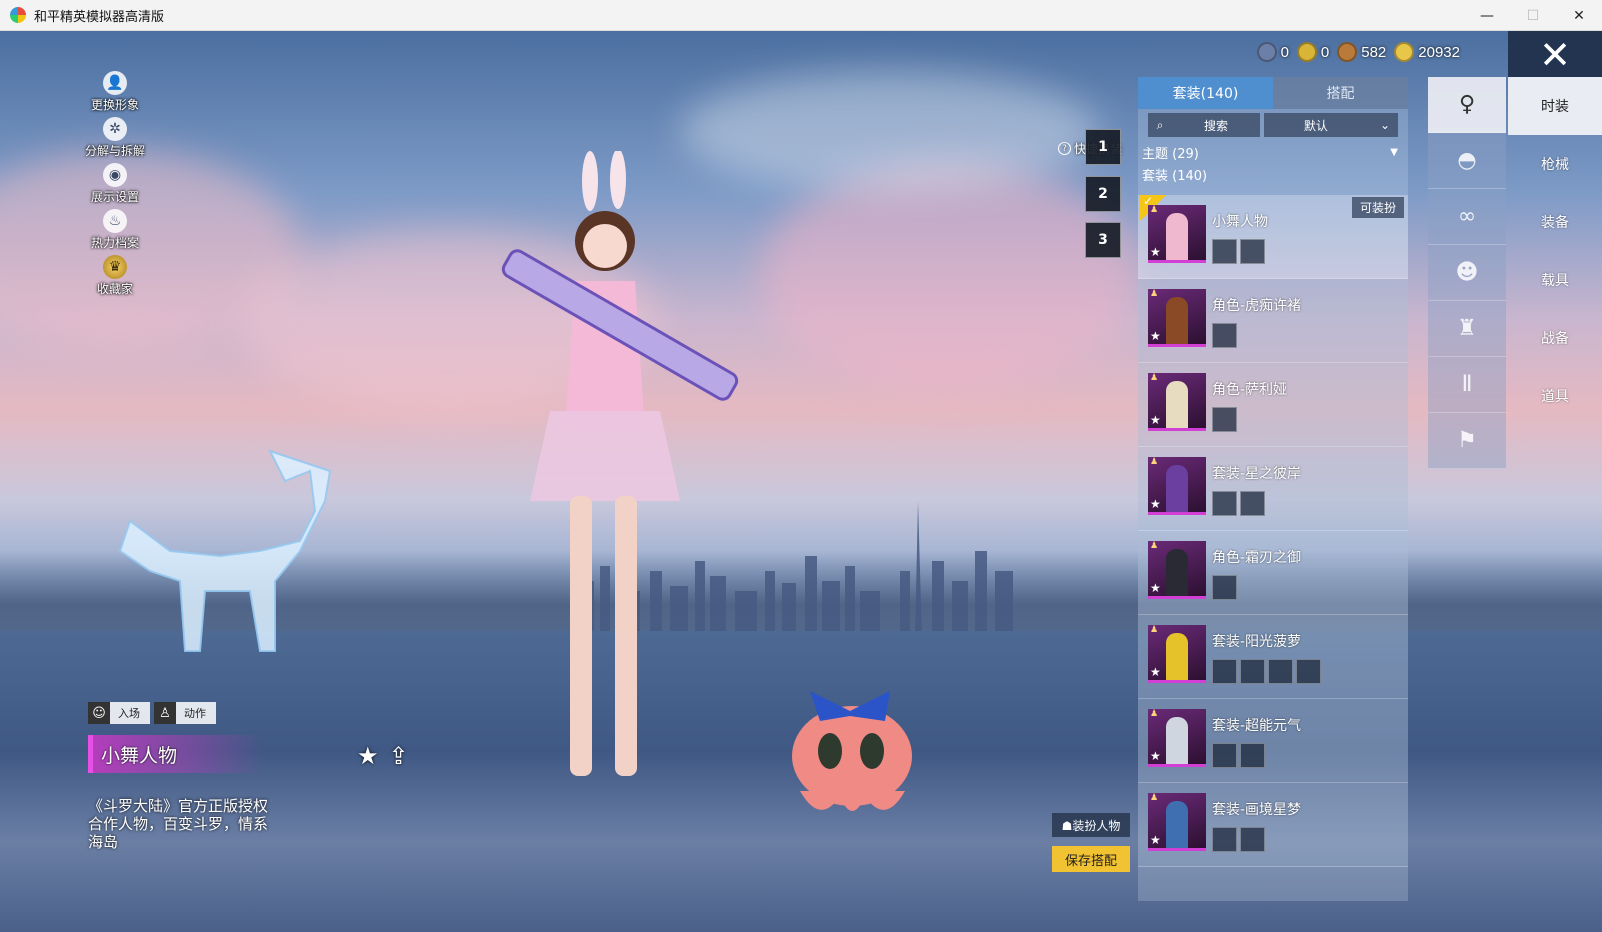  I want to click on display-settings-button: ◉ 展示设置, so click(115, 186).